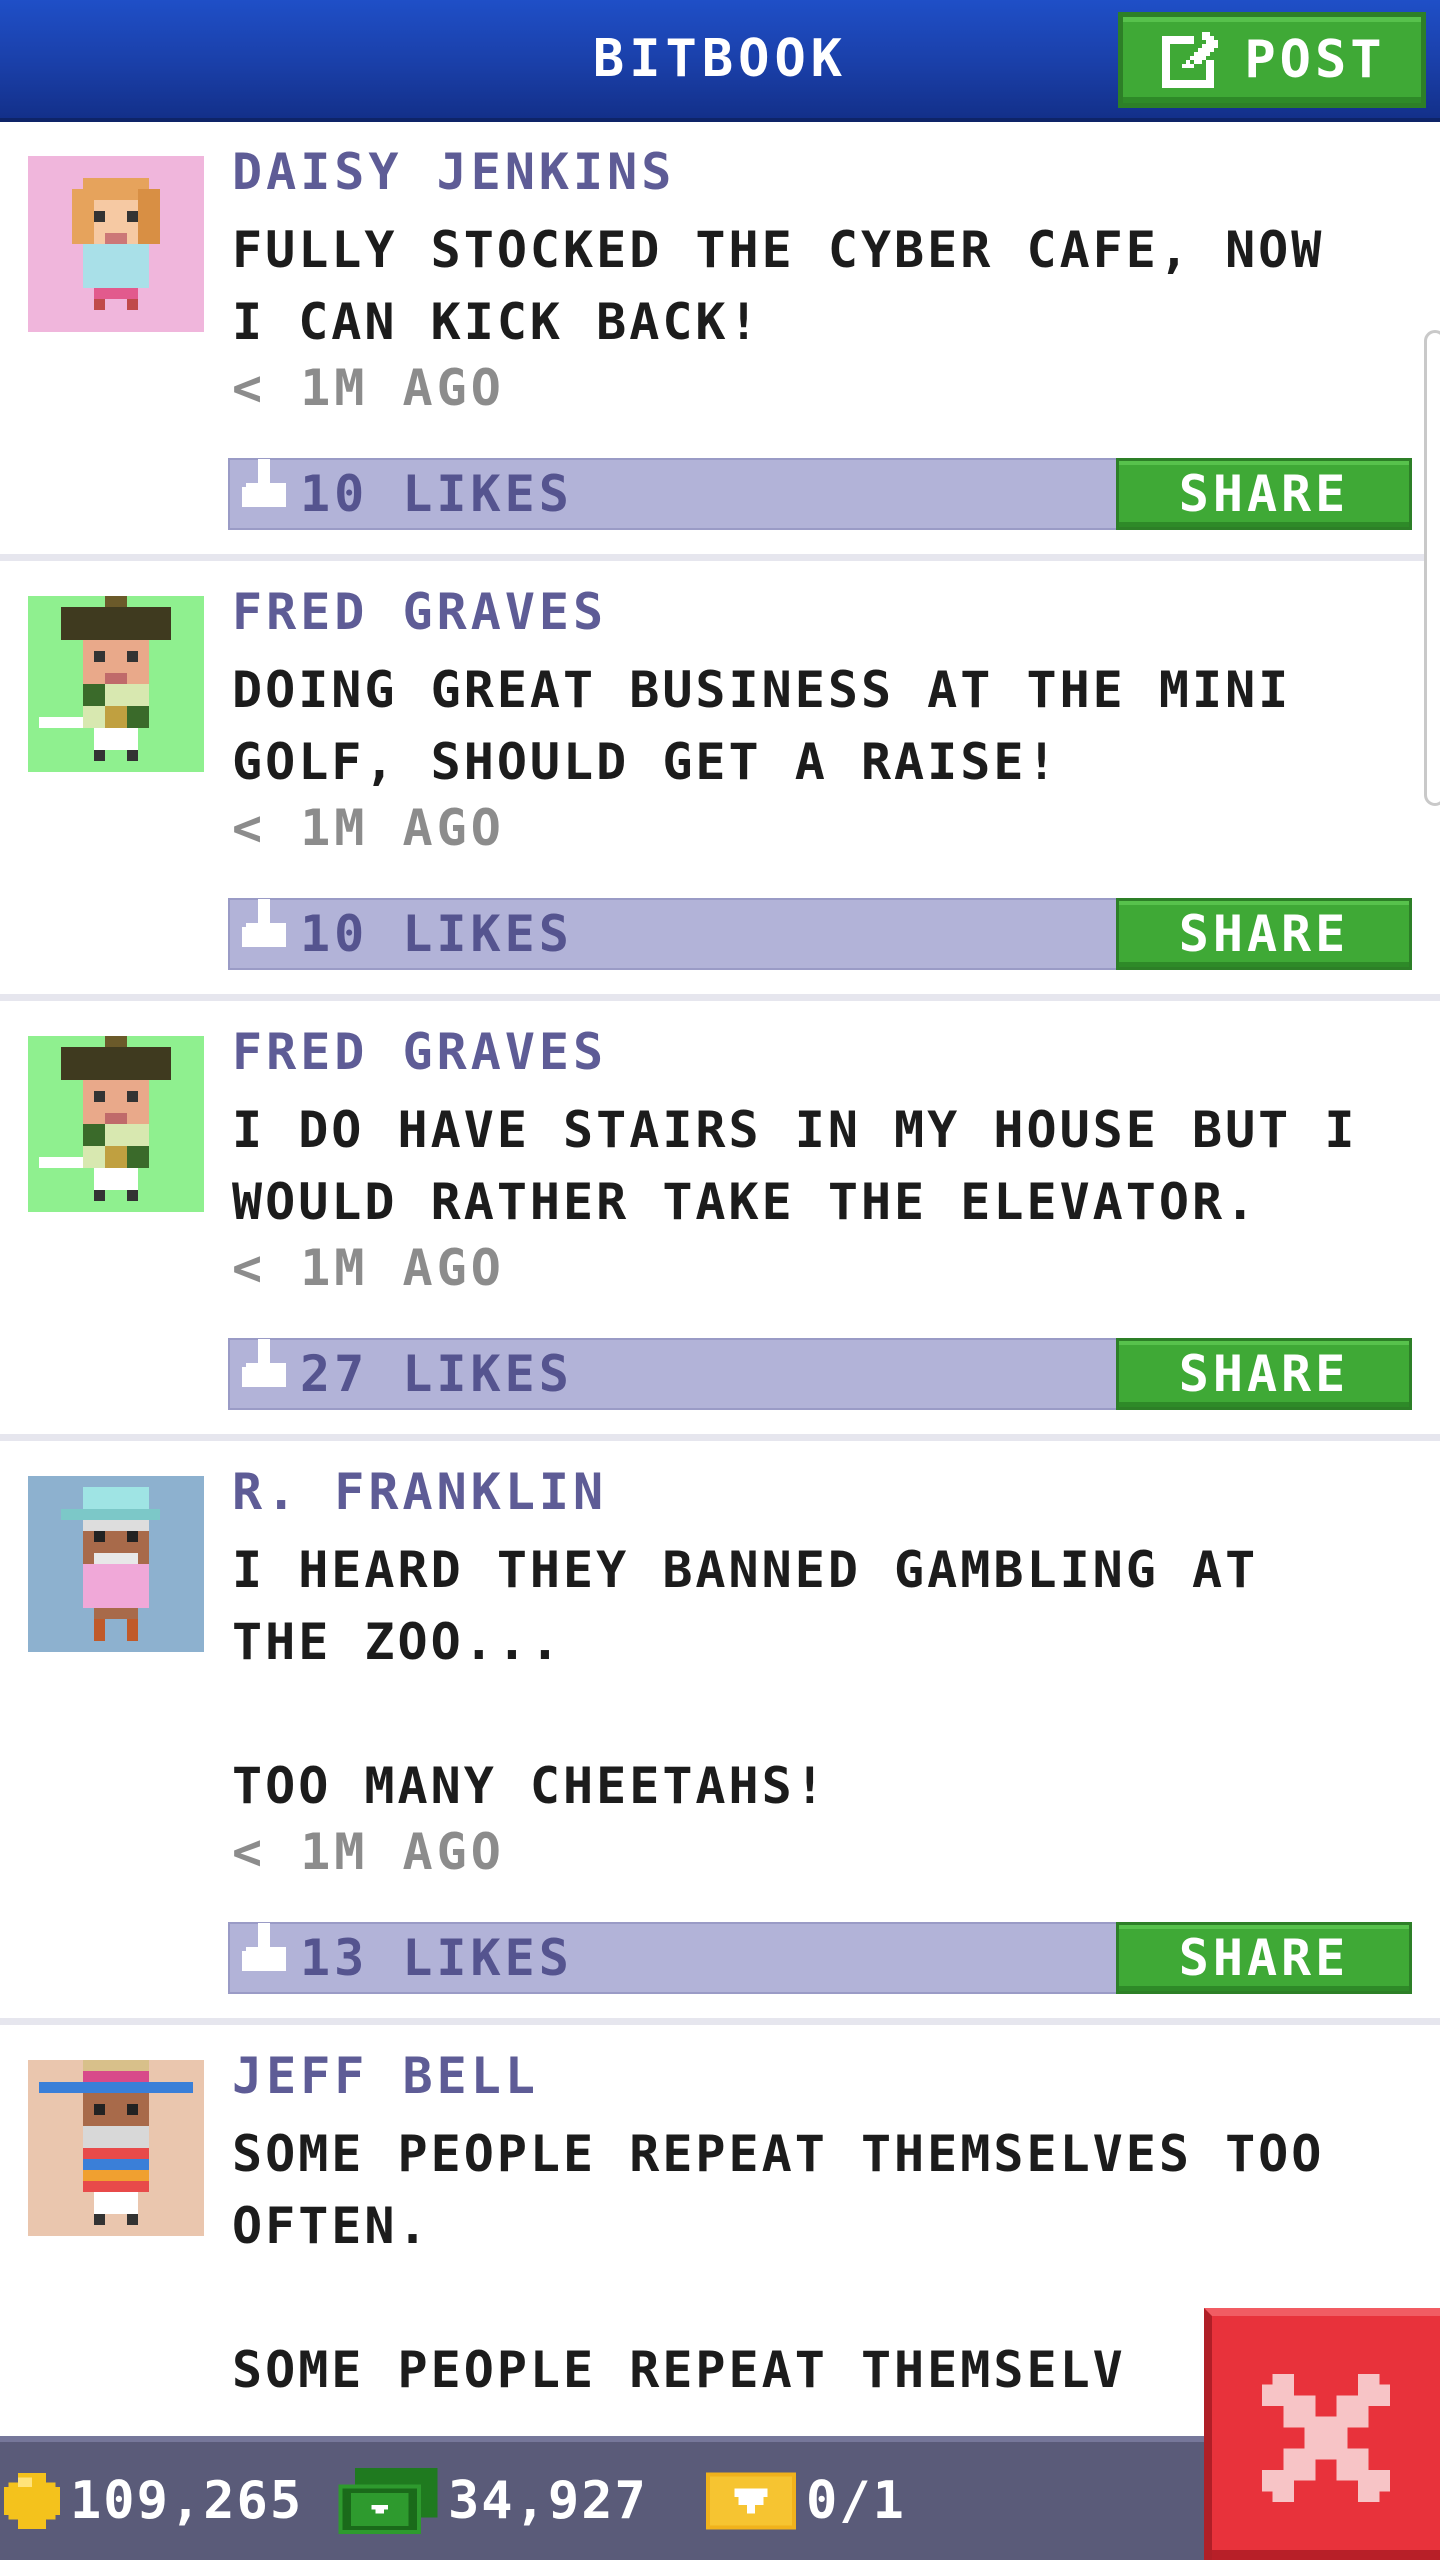  Describe the element at coordinates (388, 2501) in the screenshot. I see `bux-icon` at that location.